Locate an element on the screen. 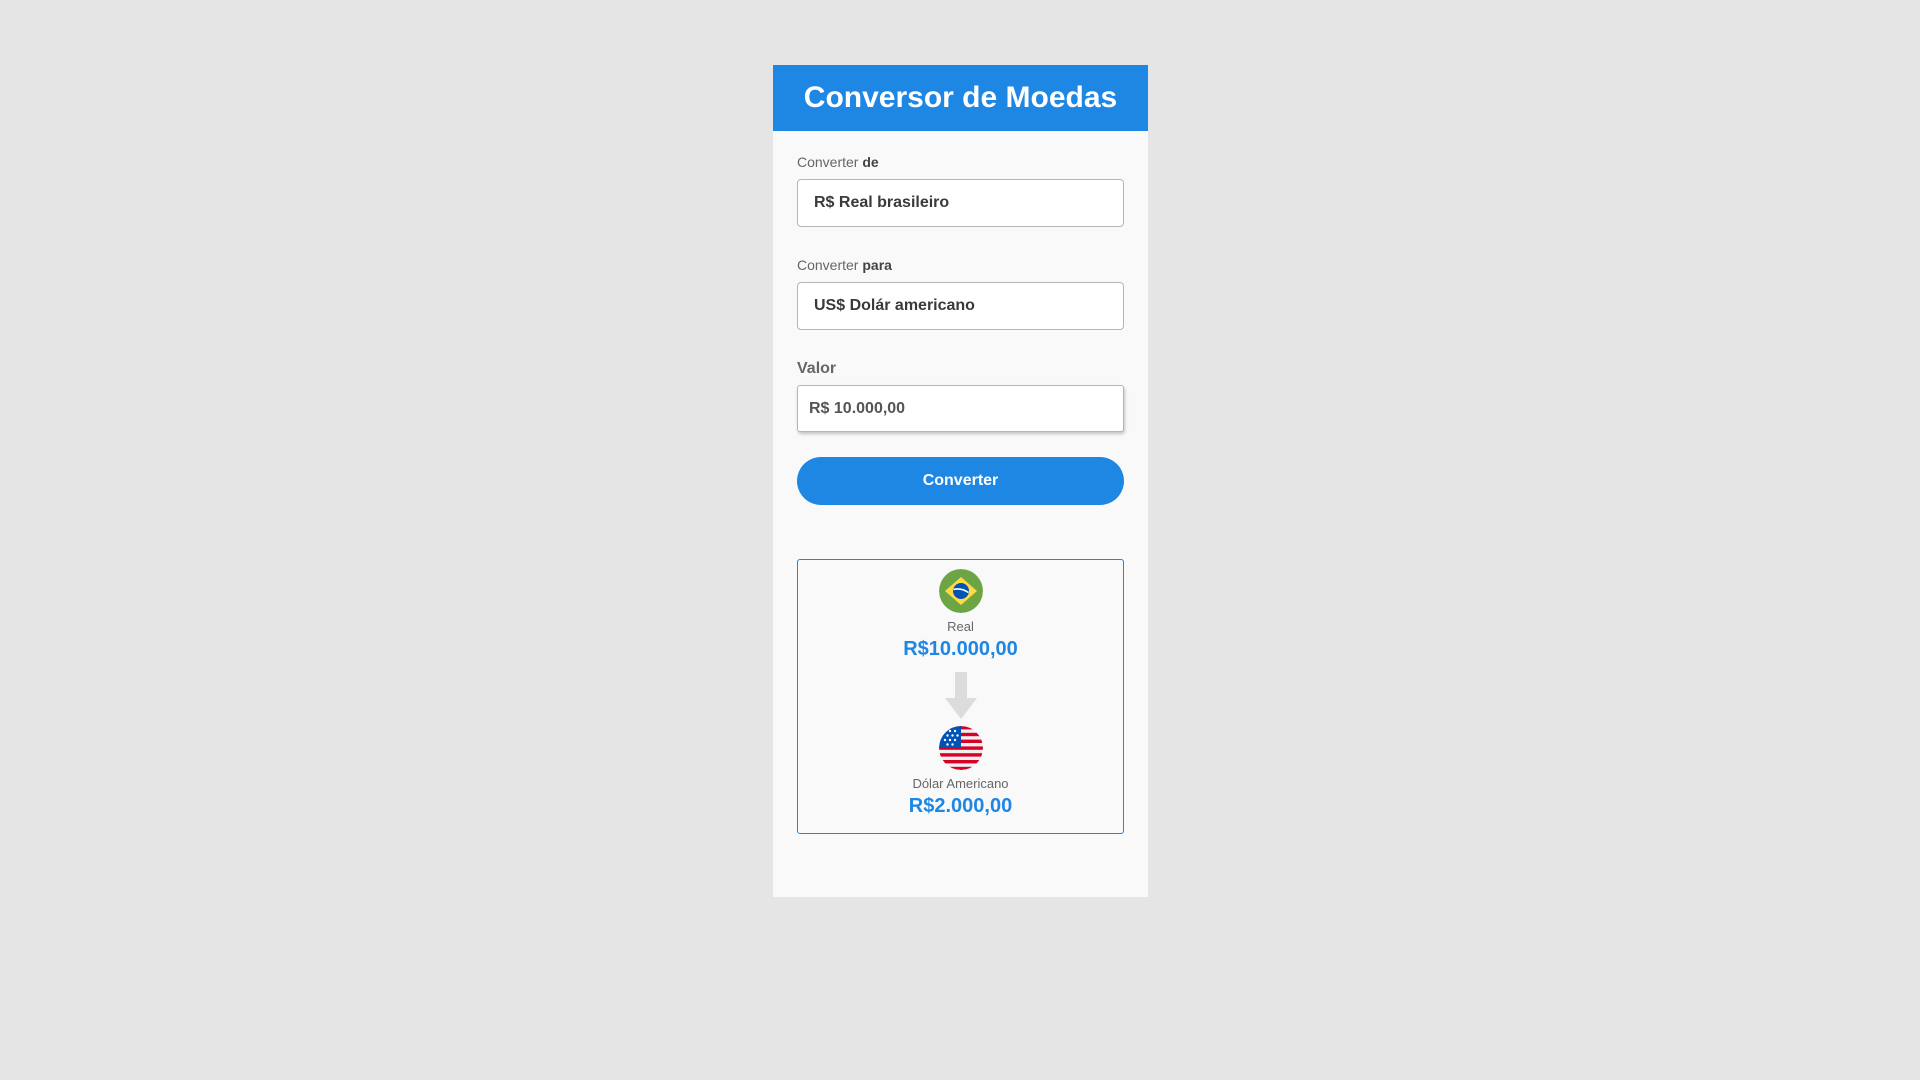 This screenshot has height=1080, width=1920. page-title: Conversor de Moedas is located at coordinates (960, 97).